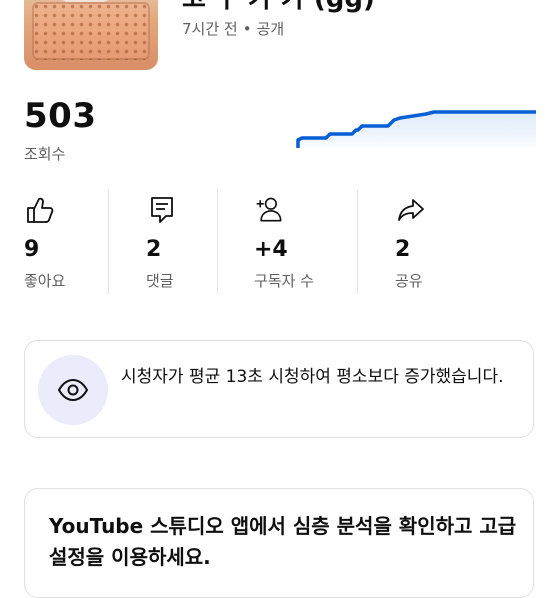  What do you see at coordinates (270, 29) in the screenshot?
I see `video-visibility: 공개` at bounding box center [270, 29].